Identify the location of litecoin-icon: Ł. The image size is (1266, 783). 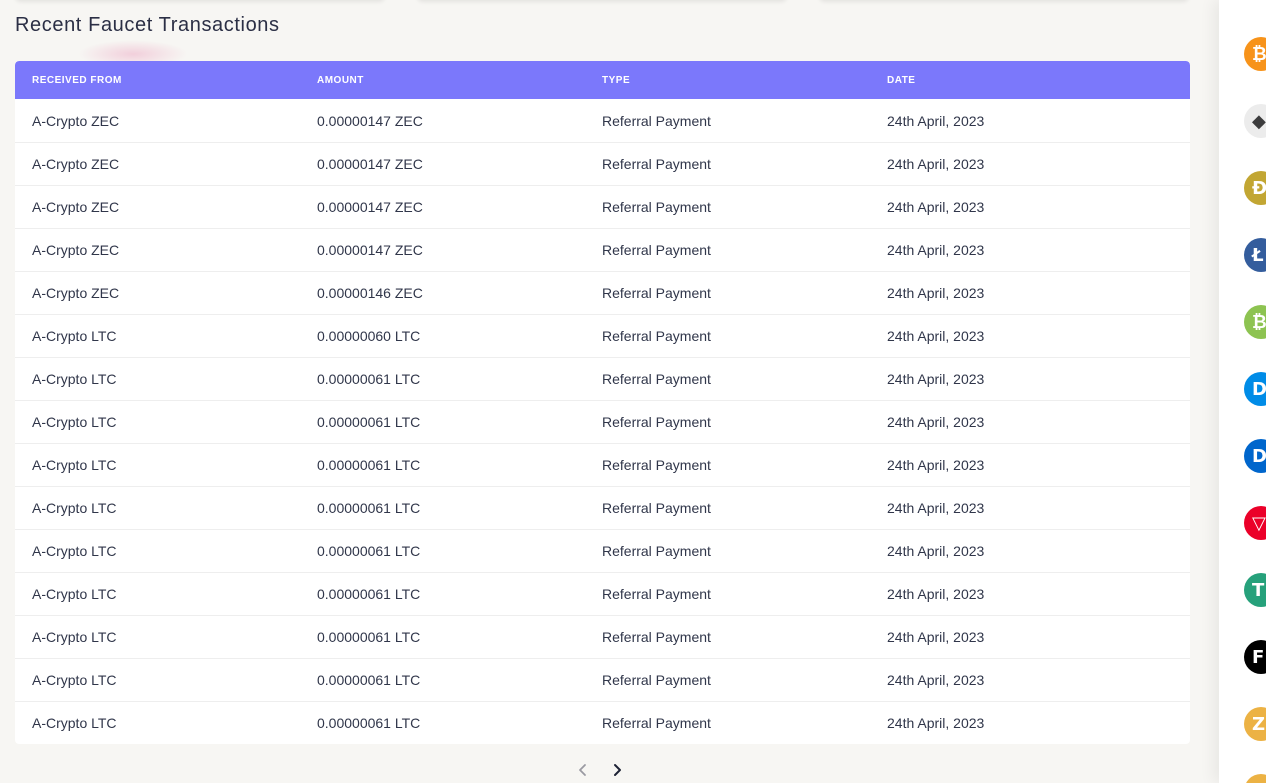
(1255, 255).